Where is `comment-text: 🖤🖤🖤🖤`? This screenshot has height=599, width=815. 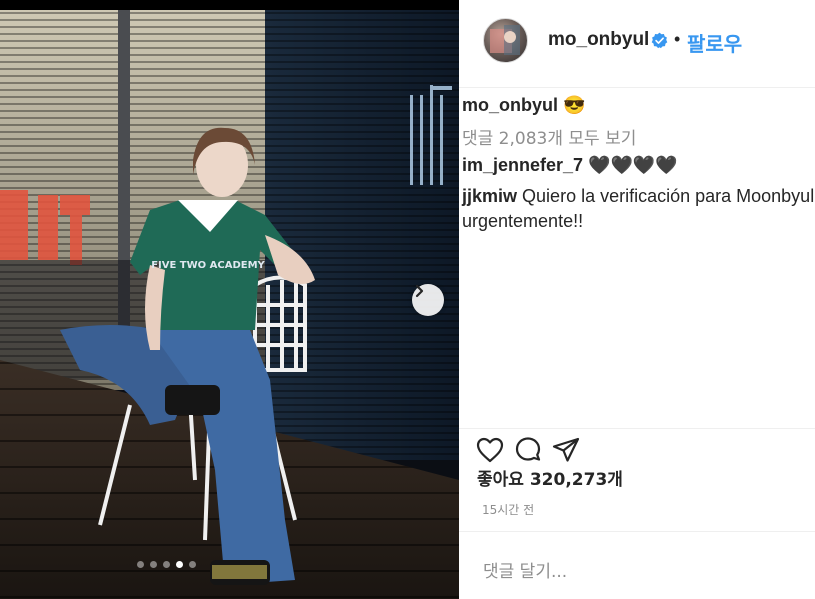 comment-text: 🖤🖤🖤🖤 is located at coordinates (633, 165).